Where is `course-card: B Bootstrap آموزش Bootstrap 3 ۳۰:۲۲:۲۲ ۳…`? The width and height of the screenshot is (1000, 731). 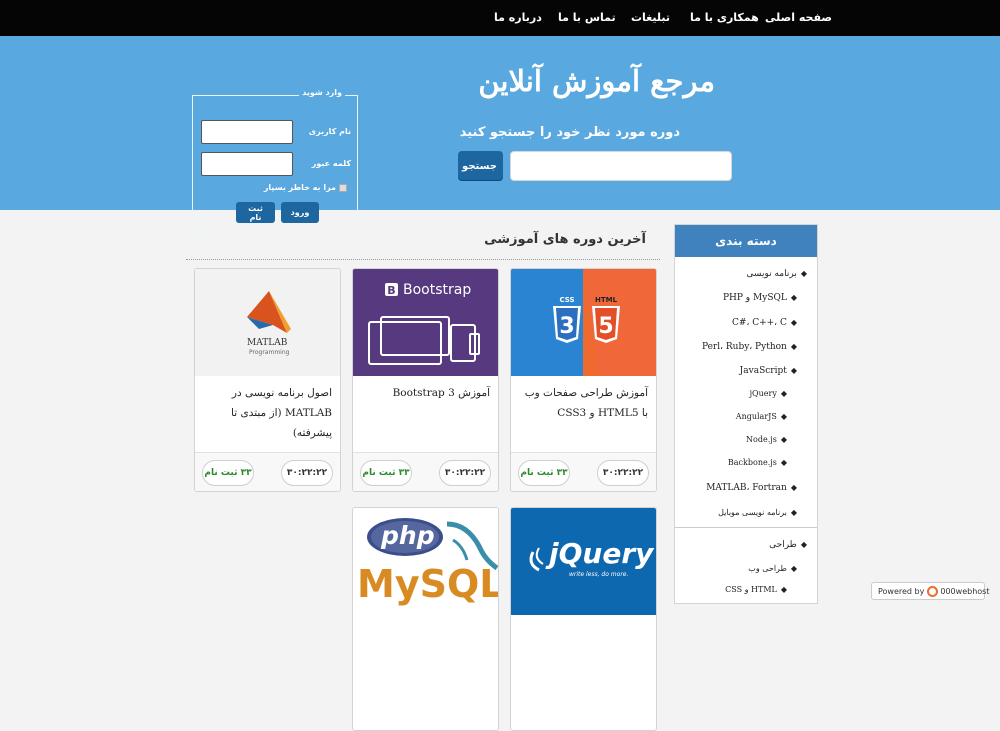
course-card: B Bootstrap آموزش Bootstrap 3 ۳۰:۲۲:۲۲ ۳… is located at coordinates (425, 380).